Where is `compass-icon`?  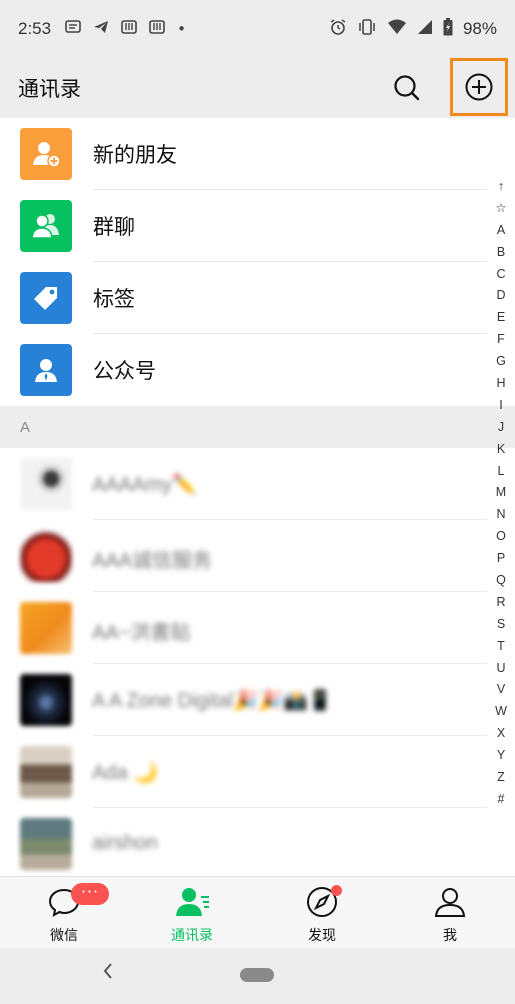 compass-icon is located at coordinates (323, 902).